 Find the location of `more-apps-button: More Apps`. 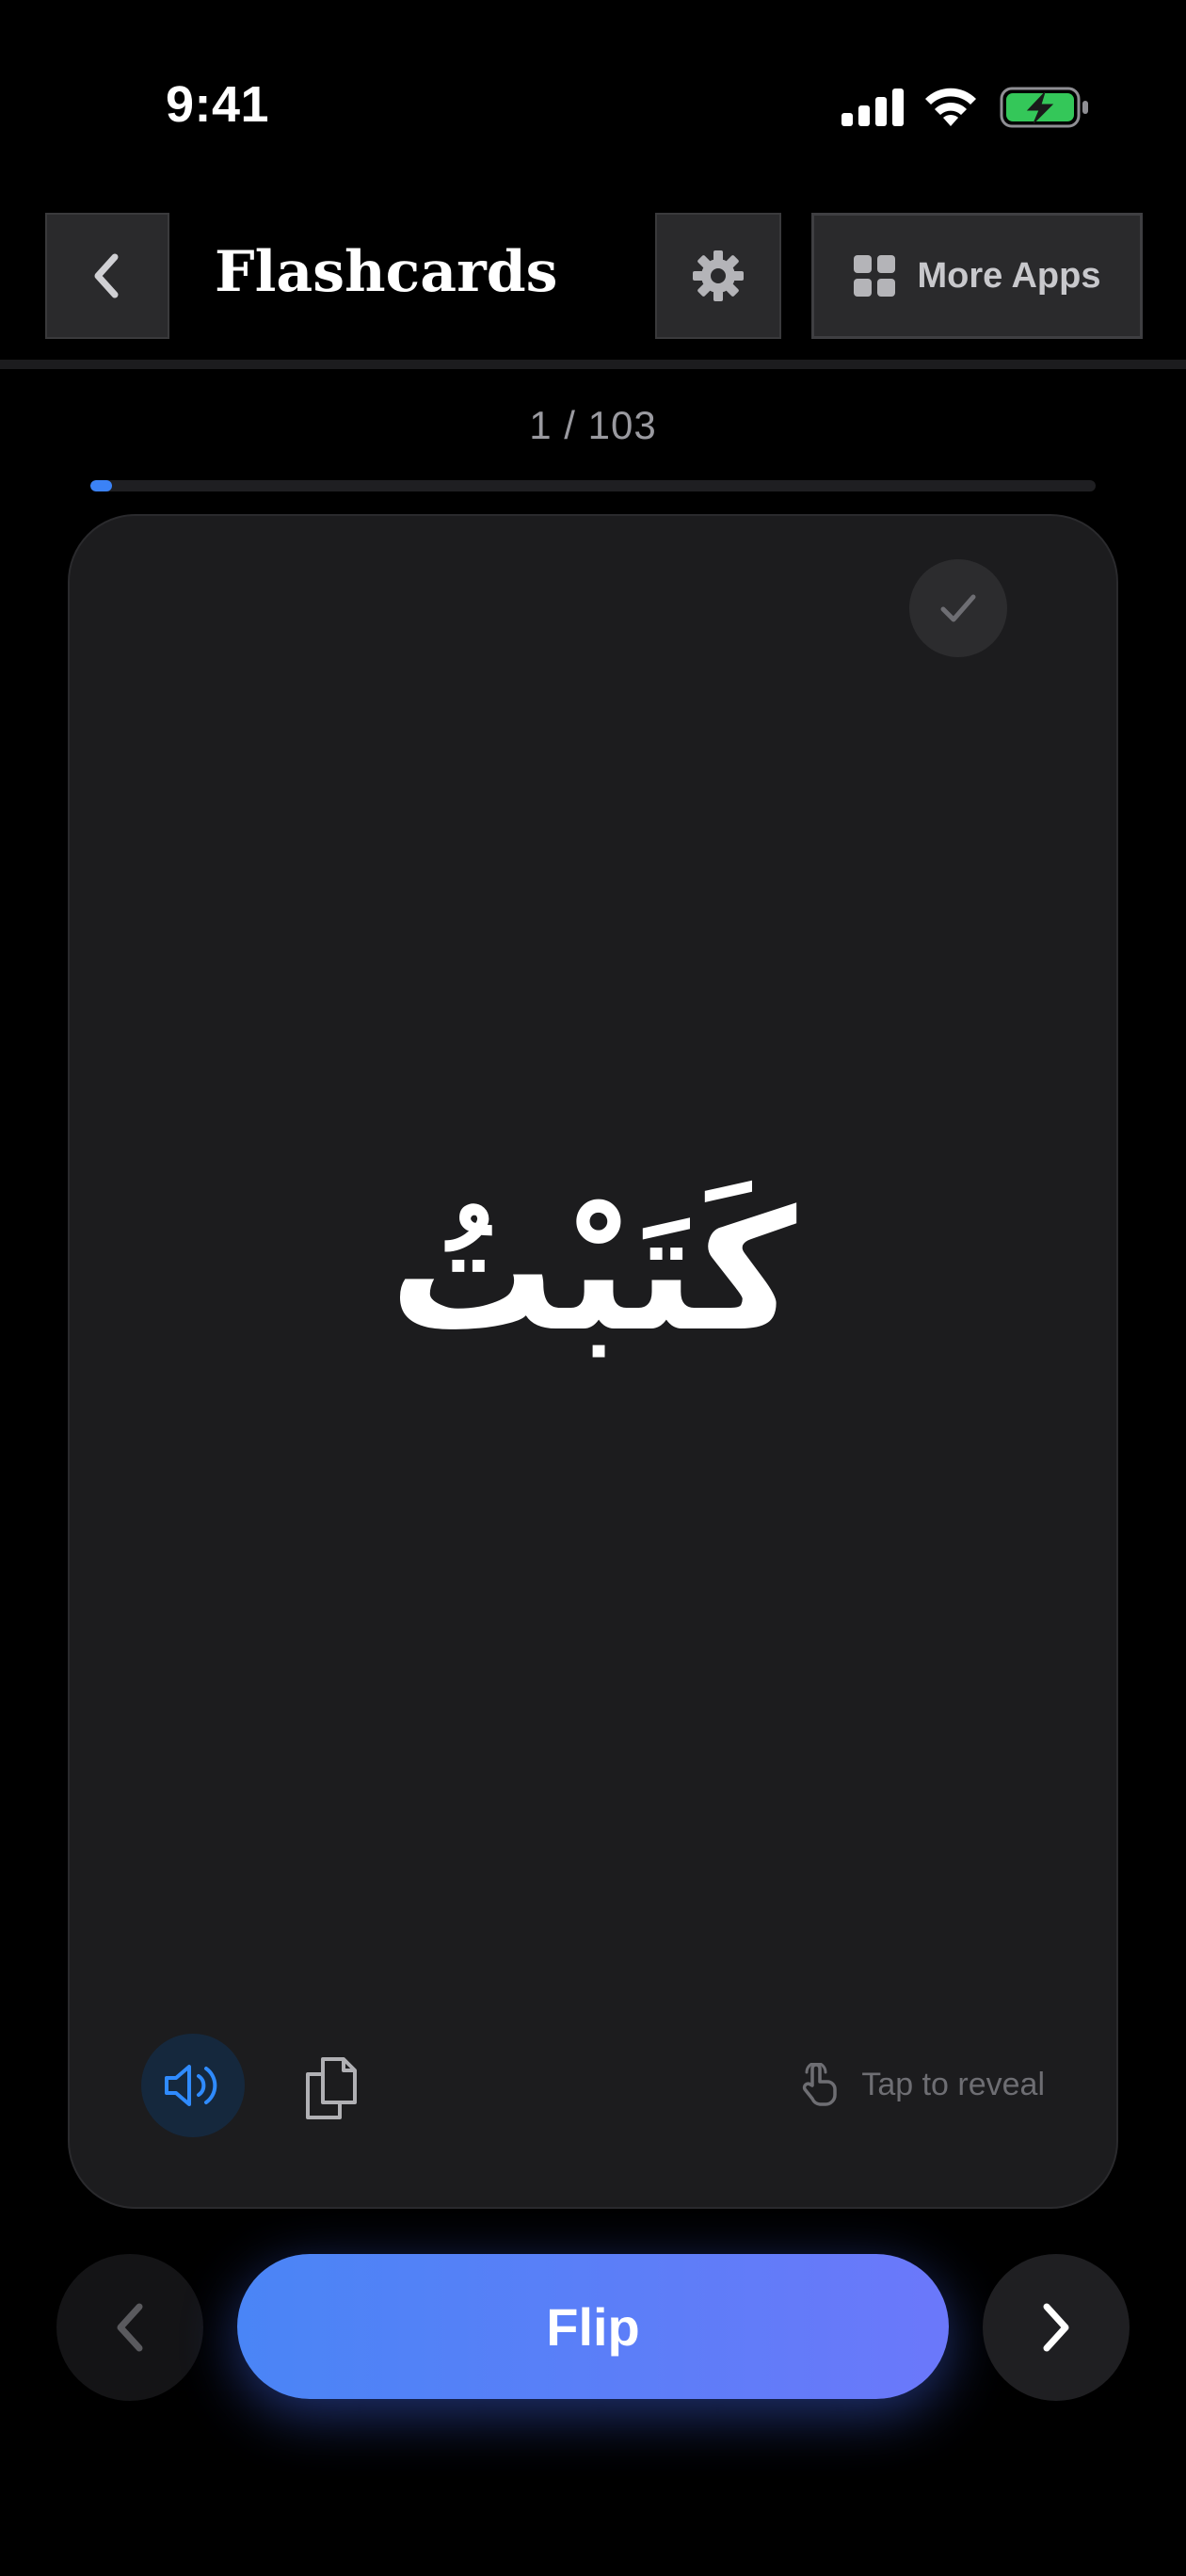

more-apps-button: More Apps is located at coordinates (977, 276).